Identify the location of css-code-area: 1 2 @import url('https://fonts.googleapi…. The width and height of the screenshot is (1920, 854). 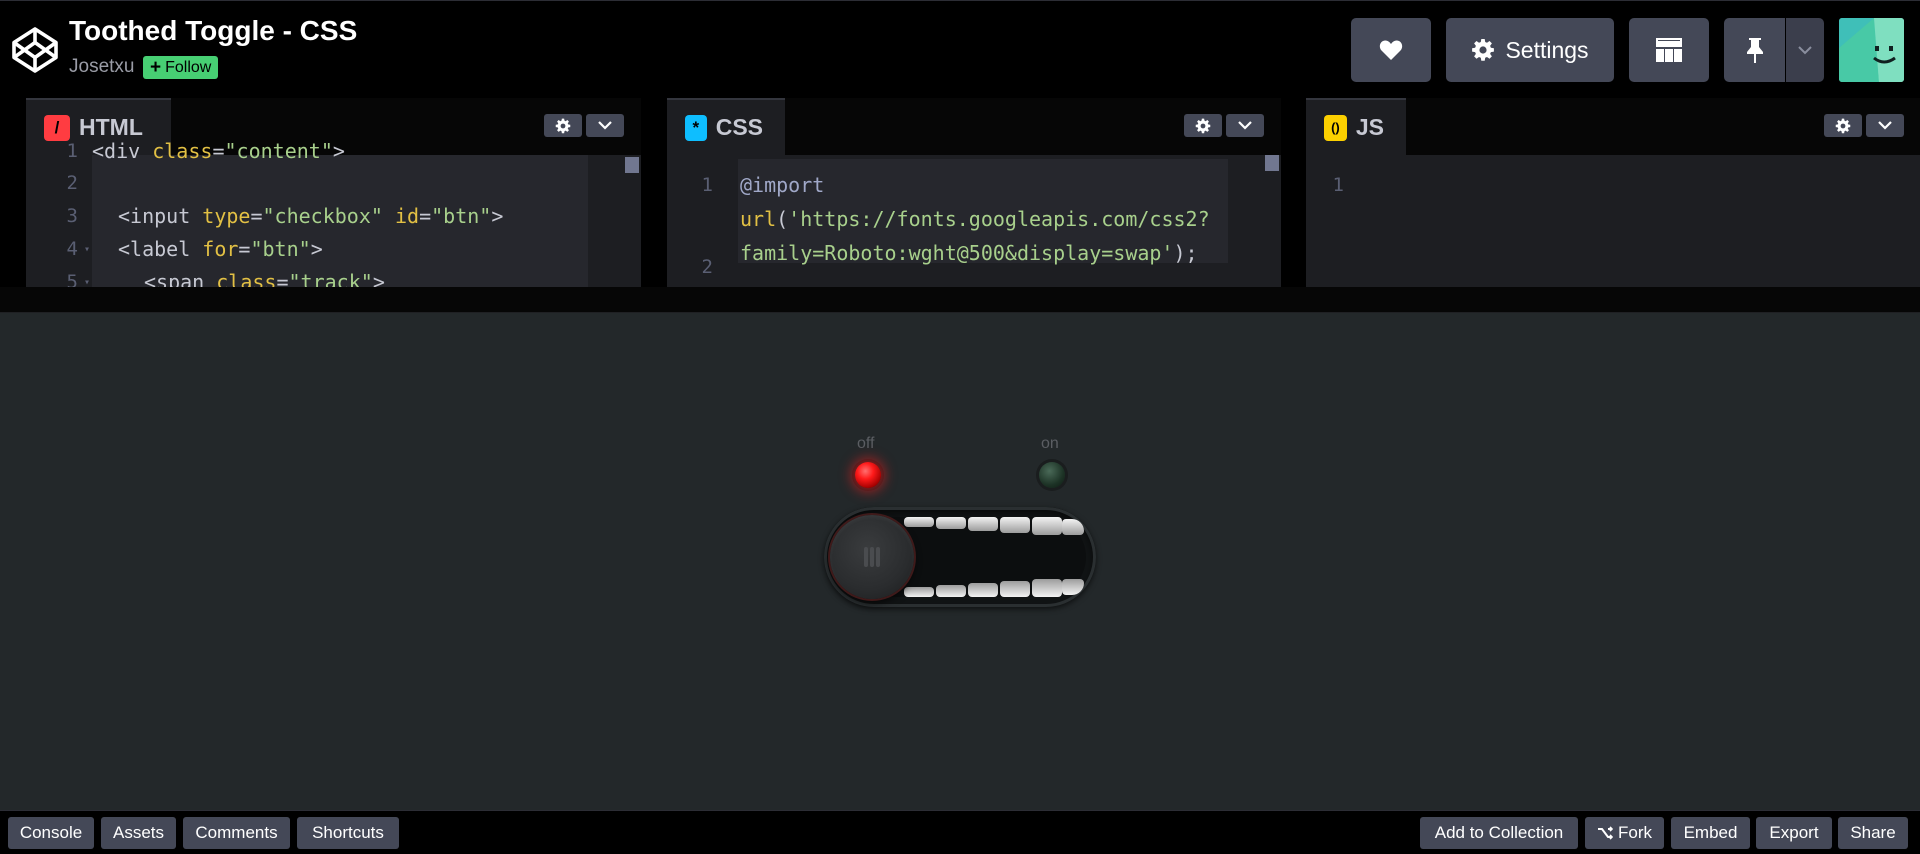
(974, 221).